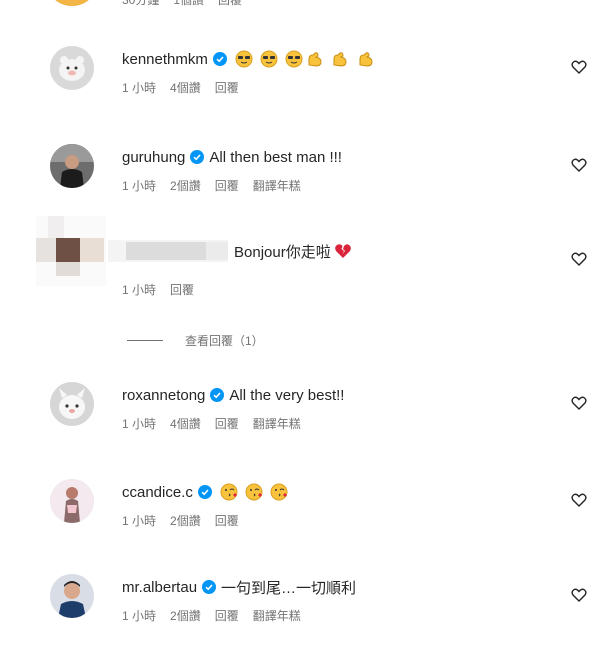  I want to click on view-replies-label: 查看回覆（1）, so click(224, 341).